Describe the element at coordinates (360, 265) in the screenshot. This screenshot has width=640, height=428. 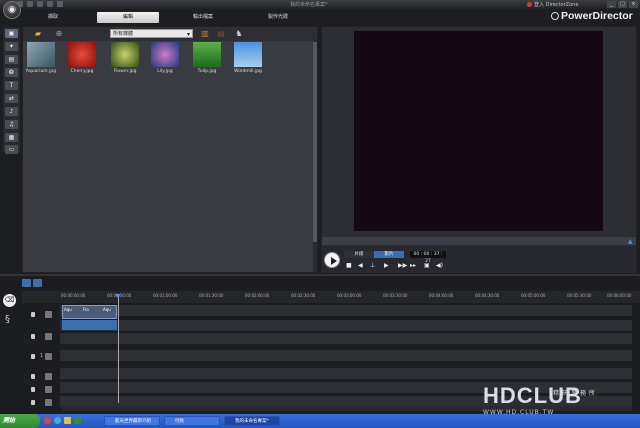
I see `prev-frame-icon: ◀` at that location.